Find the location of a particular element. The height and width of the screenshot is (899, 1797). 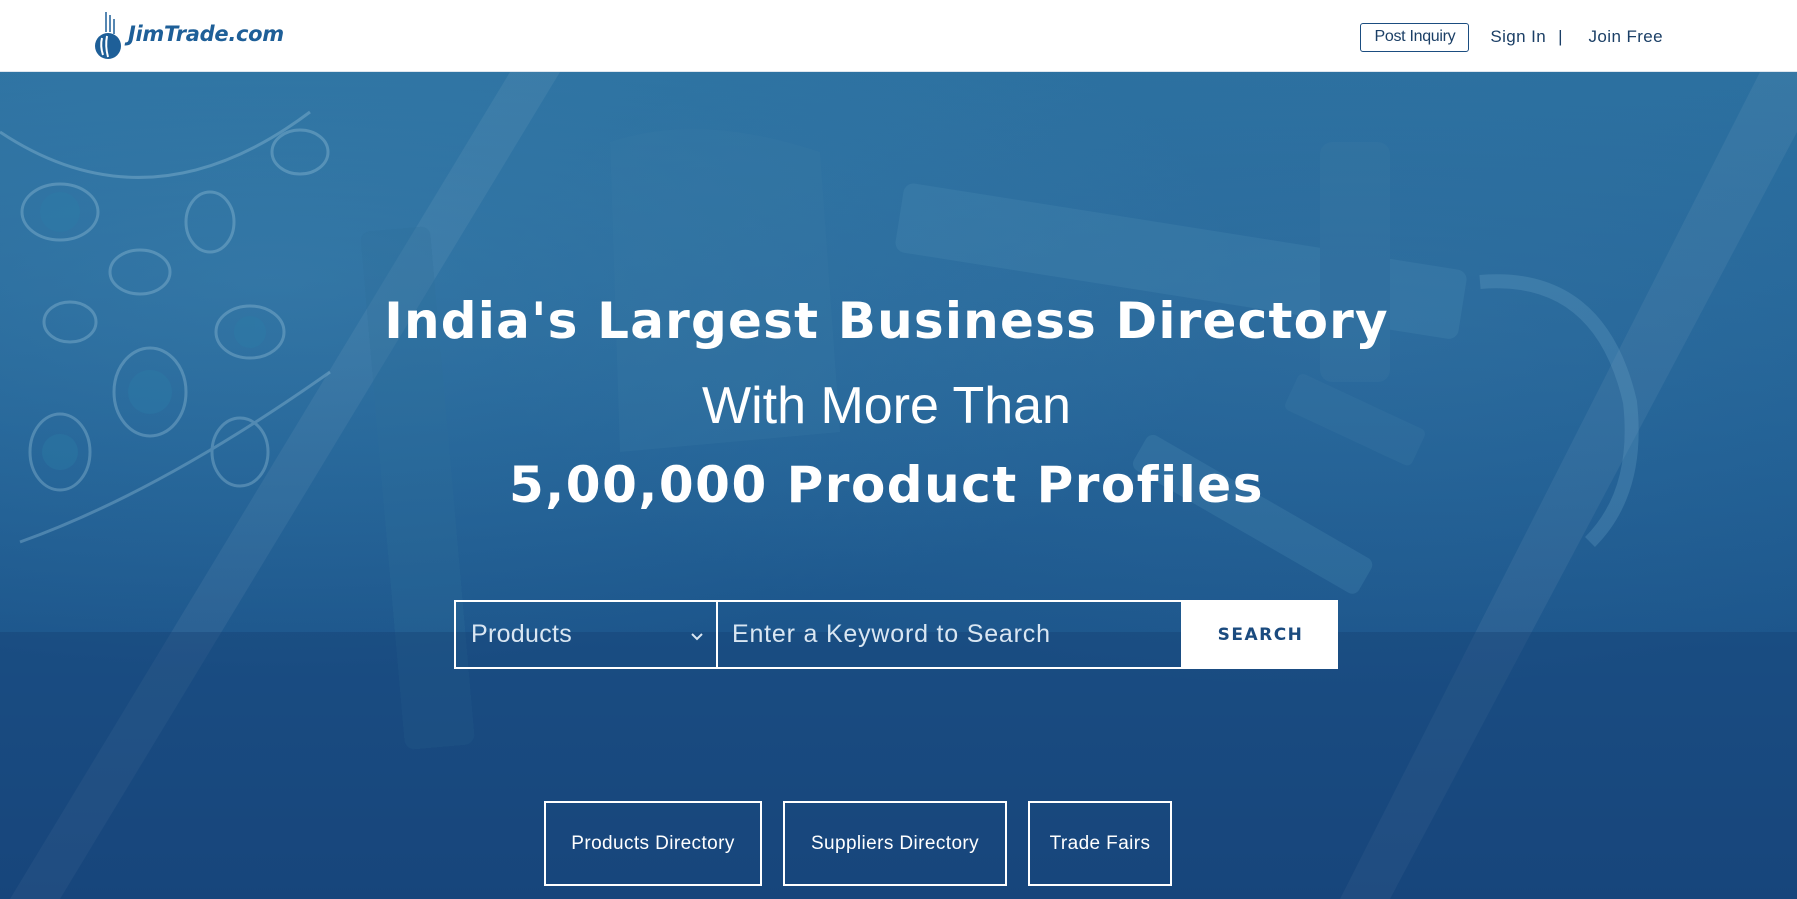

sign-in-link: Sign In is located at coordinates (1518, 37).